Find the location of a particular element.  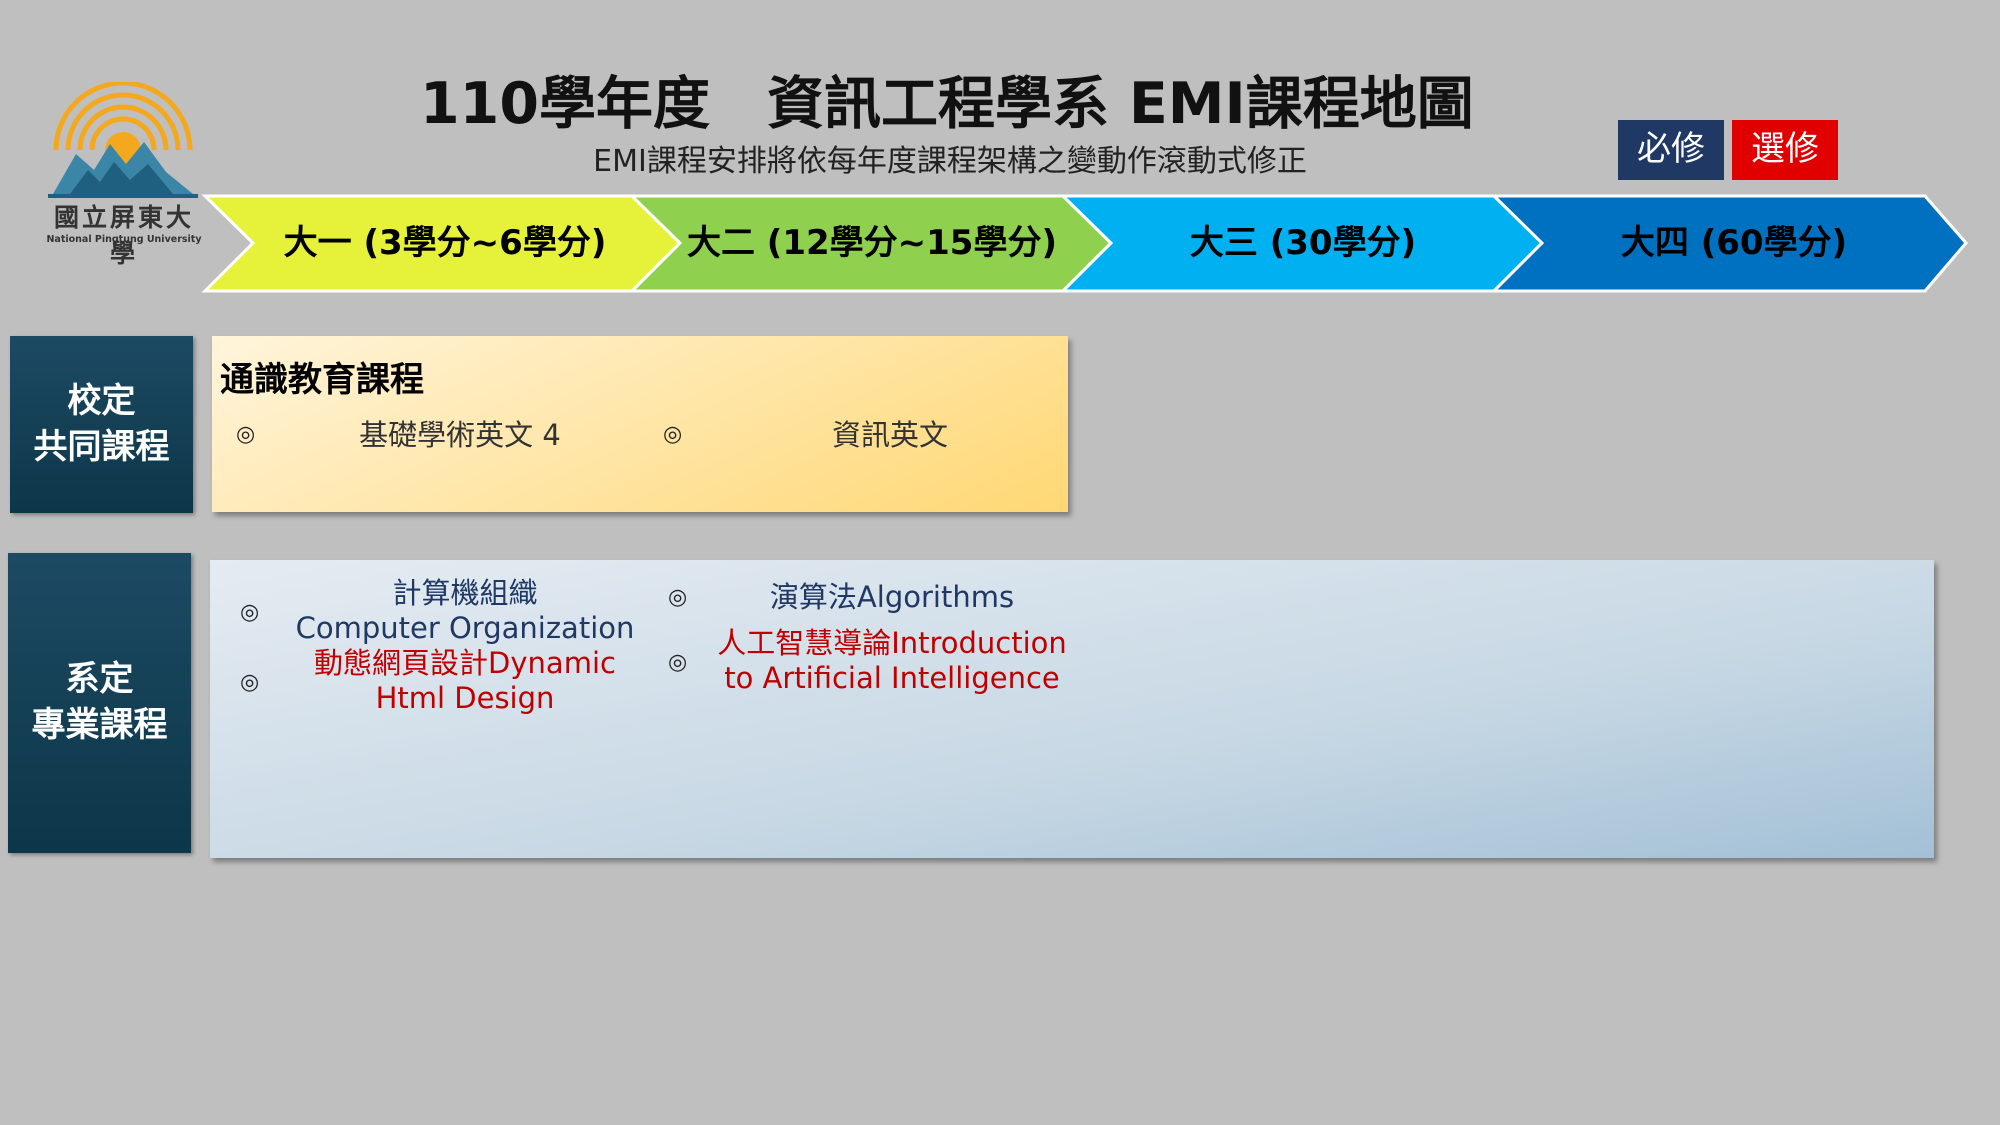

department-courses-label: 系定 專業課程 is located at coordinates (99, 703).